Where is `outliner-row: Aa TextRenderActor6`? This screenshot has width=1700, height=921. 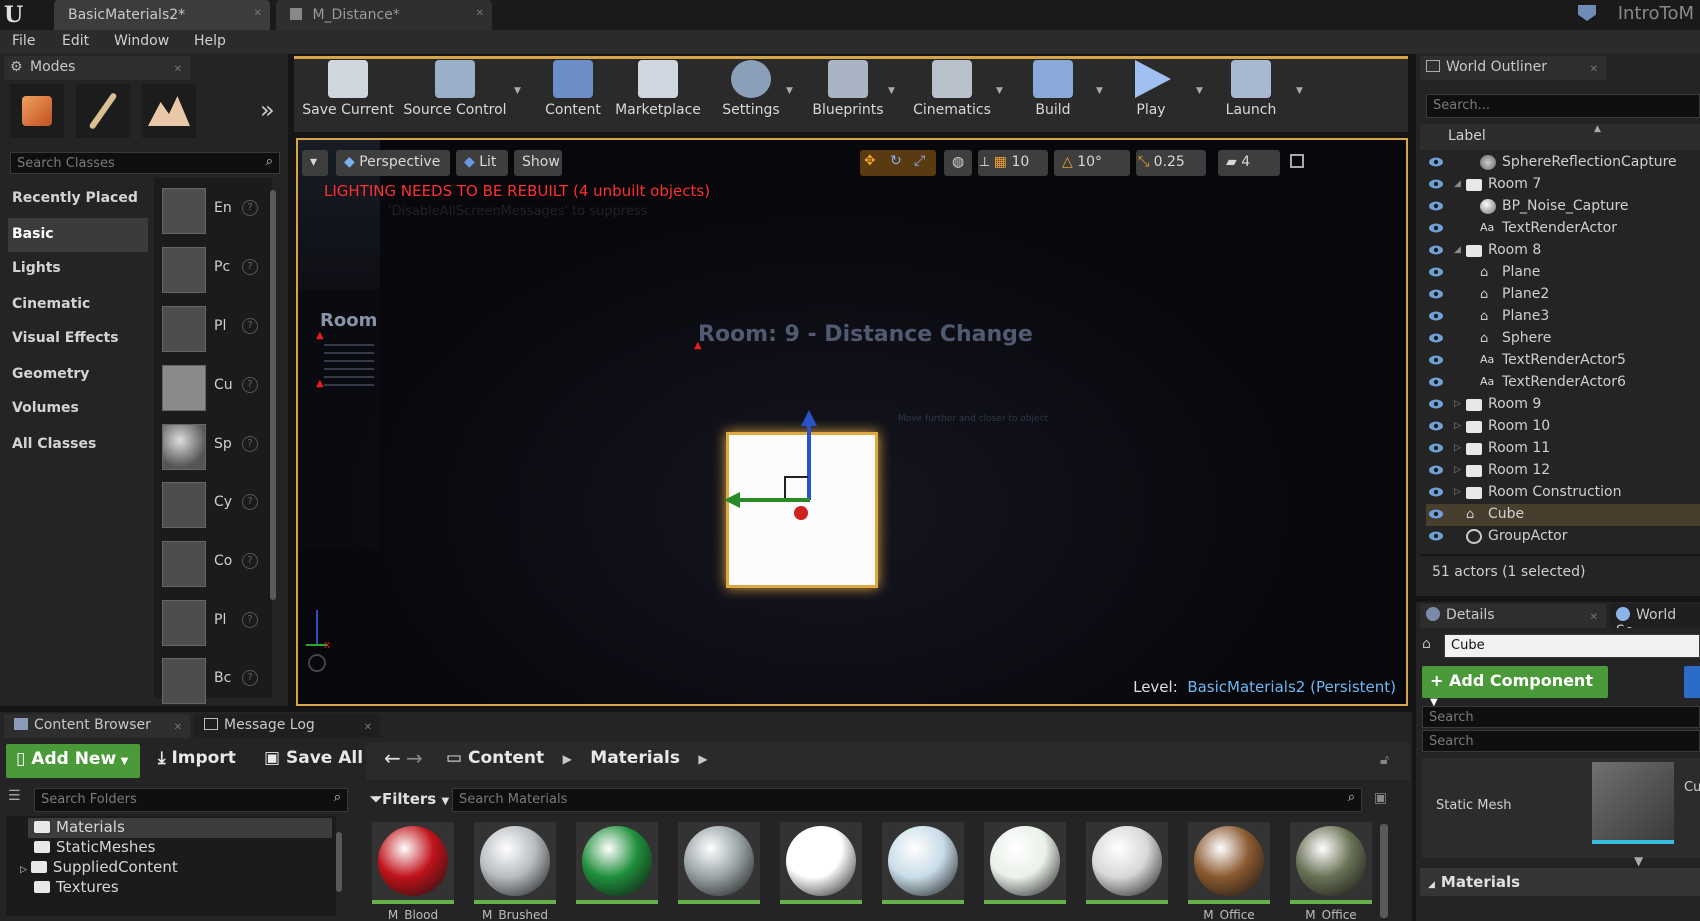
outliner-row: Aa TextRenderActor6 is located at coordinates (1563, 383).